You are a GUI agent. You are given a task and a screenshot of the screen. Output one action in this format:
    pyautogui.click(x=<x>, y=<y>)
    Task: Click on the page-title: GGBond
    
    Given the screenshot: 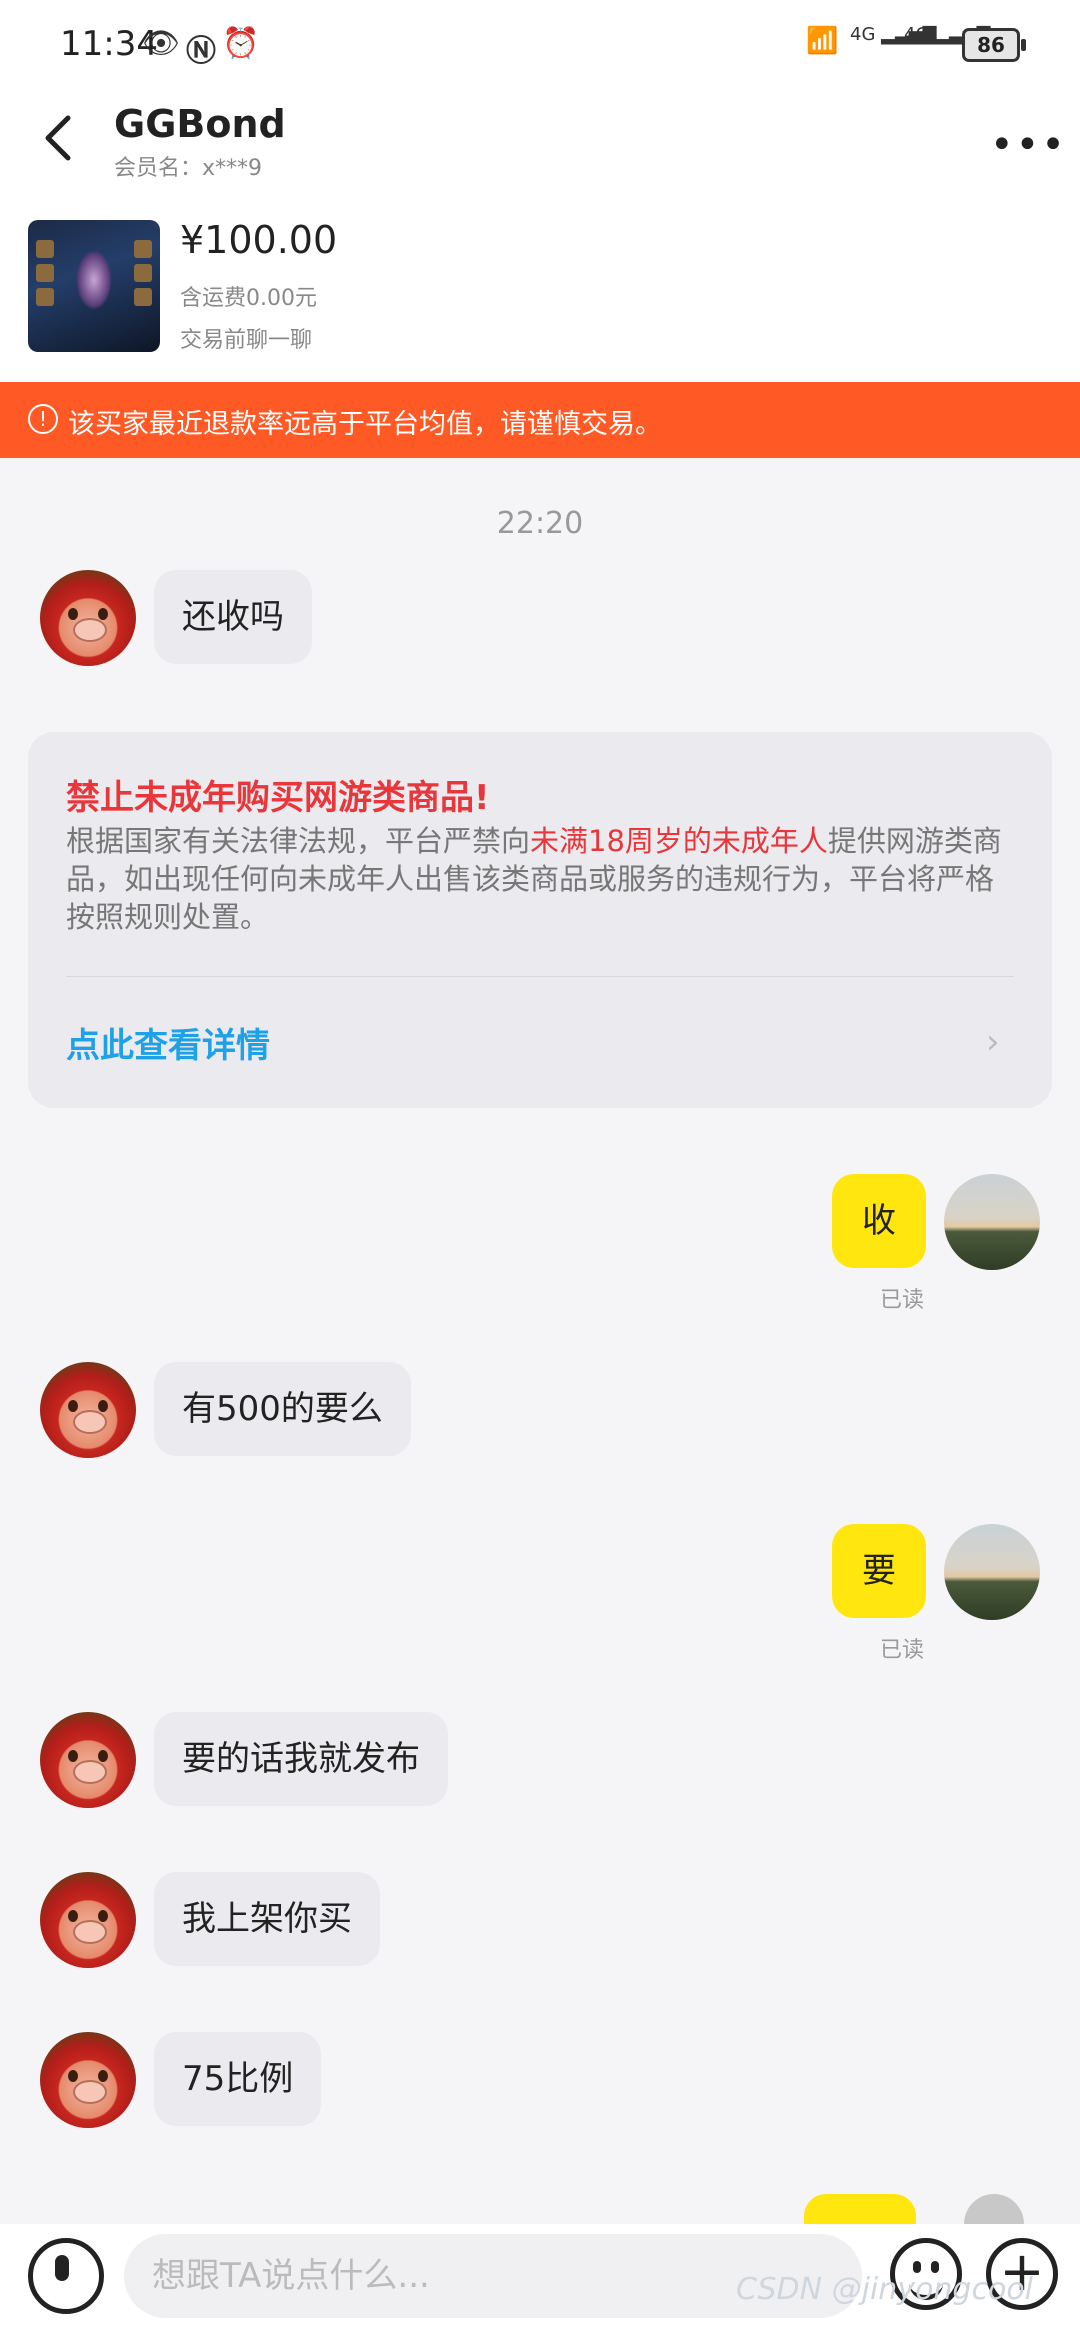 What is the action you would take?
    pyautogui.click(x=200, y=124)
    